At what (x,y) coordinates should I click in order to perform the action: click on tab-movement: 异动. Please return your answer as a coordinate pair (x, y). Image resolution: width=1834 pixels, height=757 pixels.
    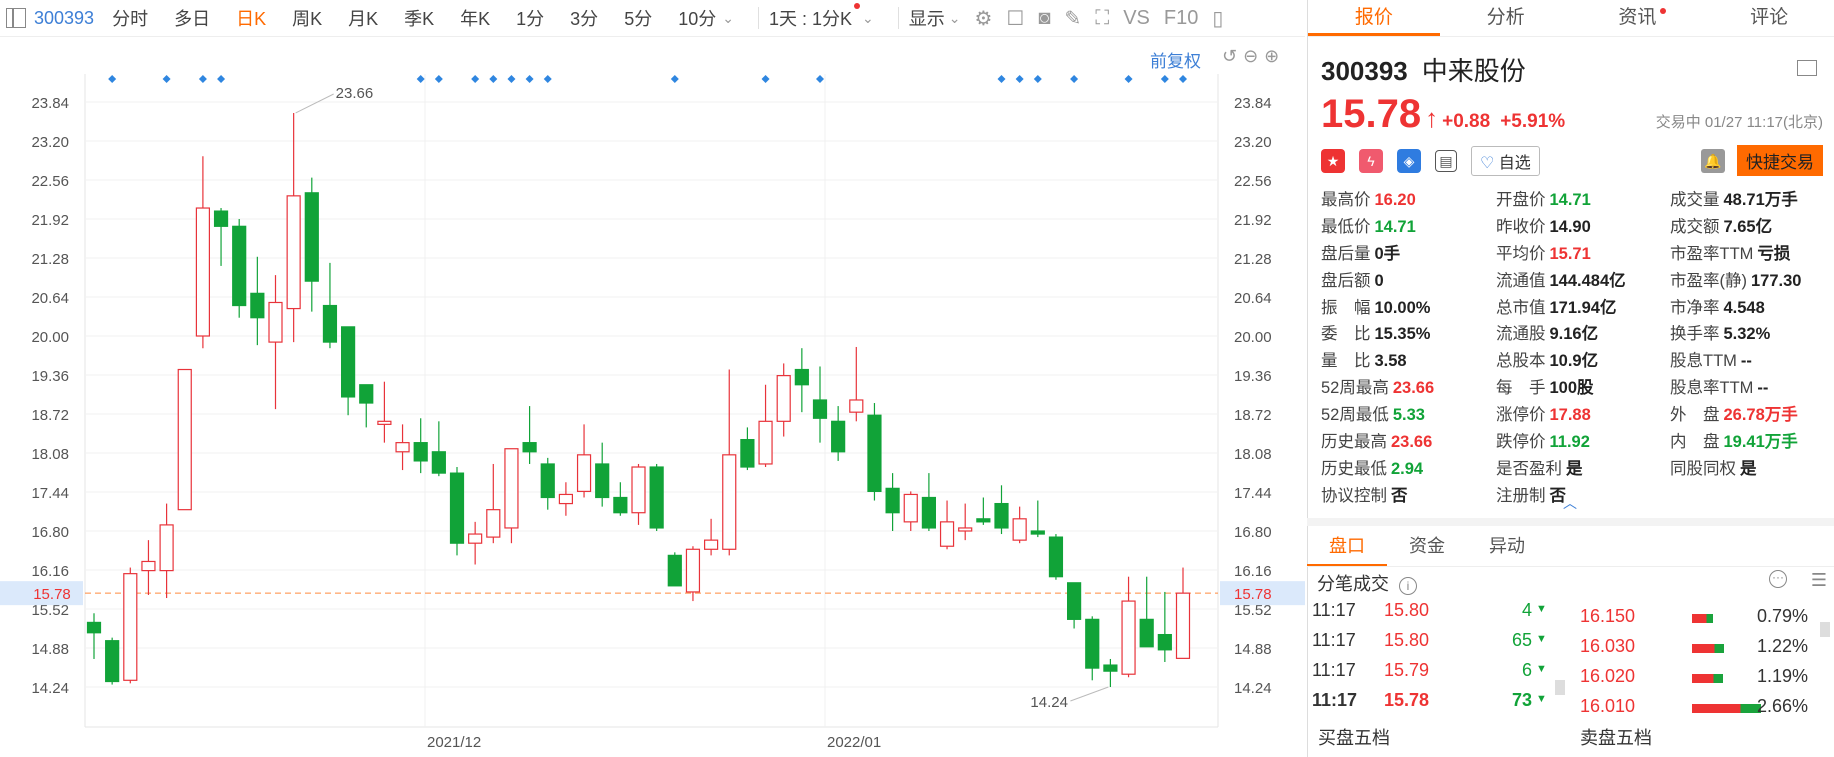
    Looking at the image, I should click on (1507, 546).